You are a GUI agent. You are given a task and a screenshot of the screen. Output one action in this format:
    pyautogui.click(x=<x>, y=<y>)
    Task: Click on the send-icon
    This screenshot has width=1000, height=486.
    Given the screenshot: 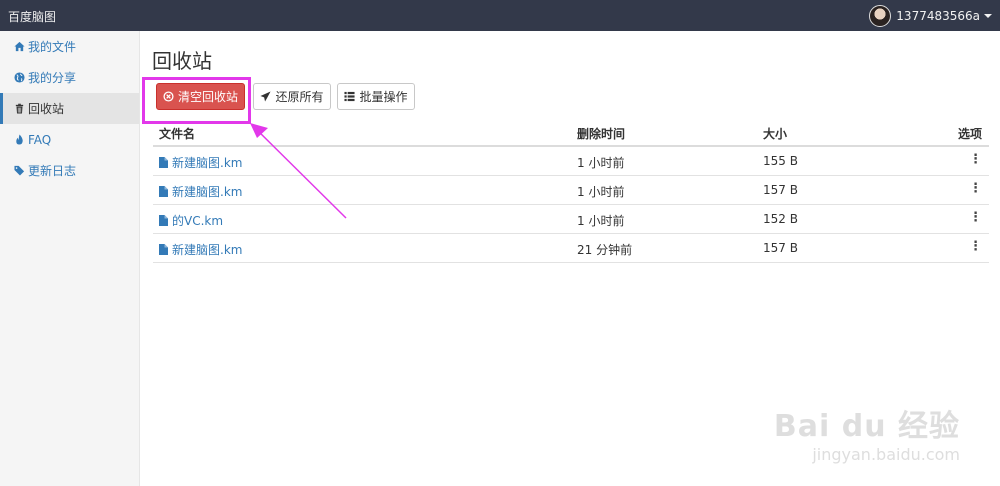 What is the action you would take?
    pyautogui.click(x=266, y=96)
    